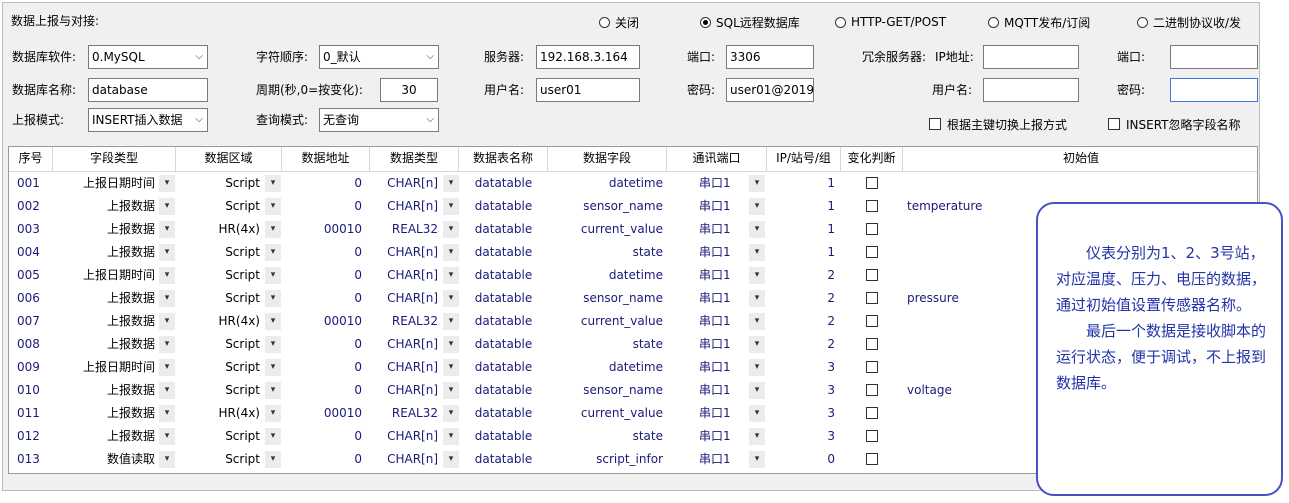 This screenshot has height=503, width=1289. What do you see at coordinates (106, 459) in the screenshot?
I see `cell-field-type: 数值读取` at bounding box center [106, 459].